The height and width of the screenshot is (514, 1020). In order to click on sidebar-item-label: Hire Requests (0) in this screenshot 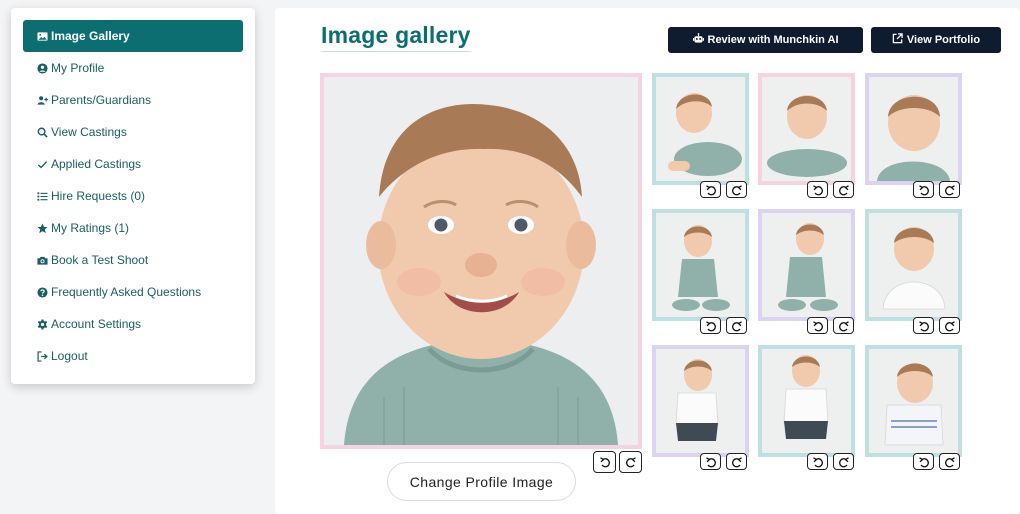, I will do `click(98, 196)`.